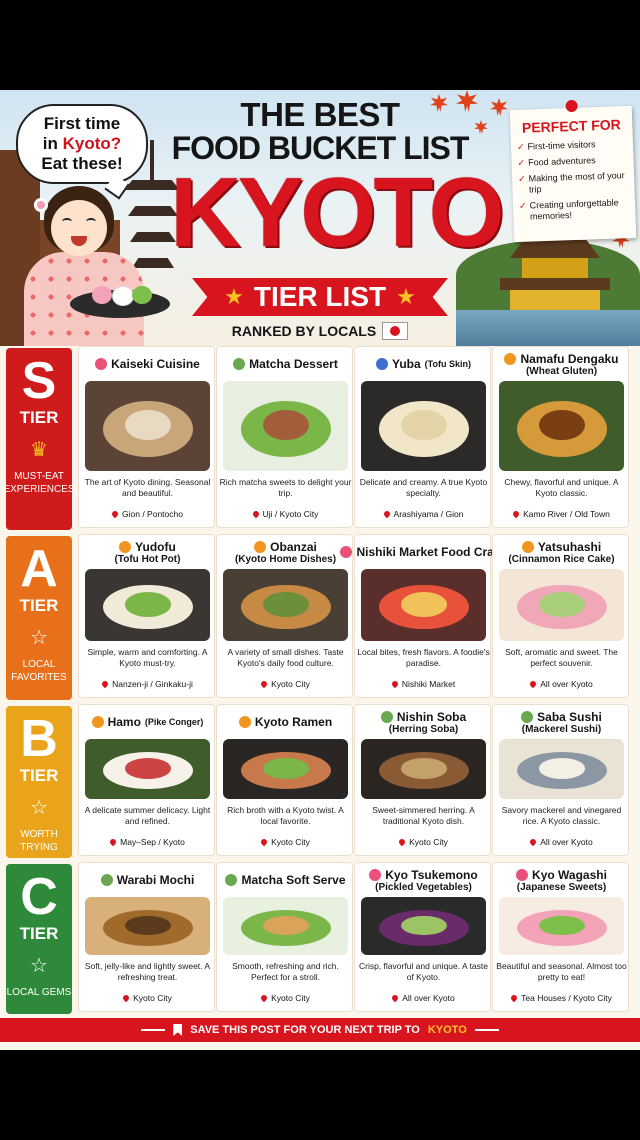 Image resolution: width=640 pixels, height=1140 pixels. Describe the element at coordinates (123, 296) in the screenshot. I see `dango` at that location.